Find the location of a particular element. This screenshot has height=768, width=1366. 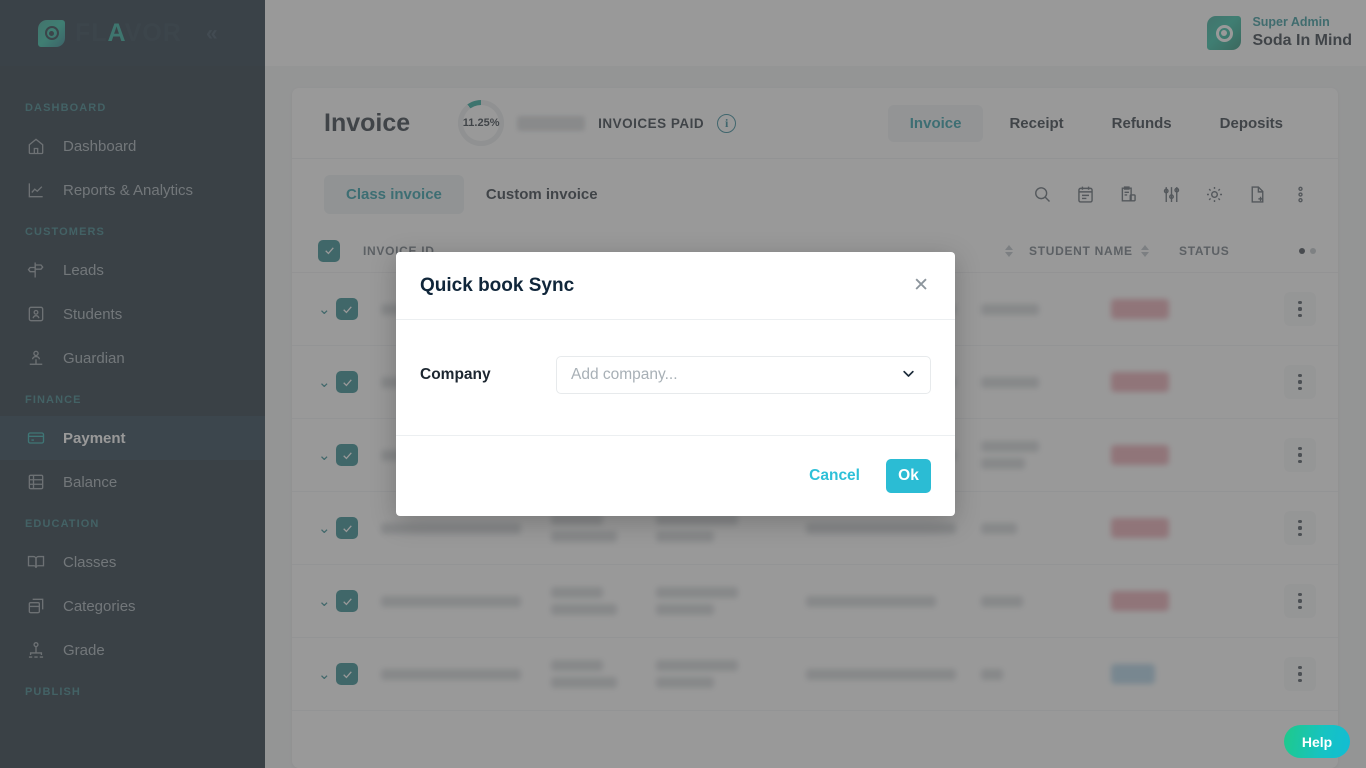

cancel-button: Cancel is located at coordinates (834, 476).